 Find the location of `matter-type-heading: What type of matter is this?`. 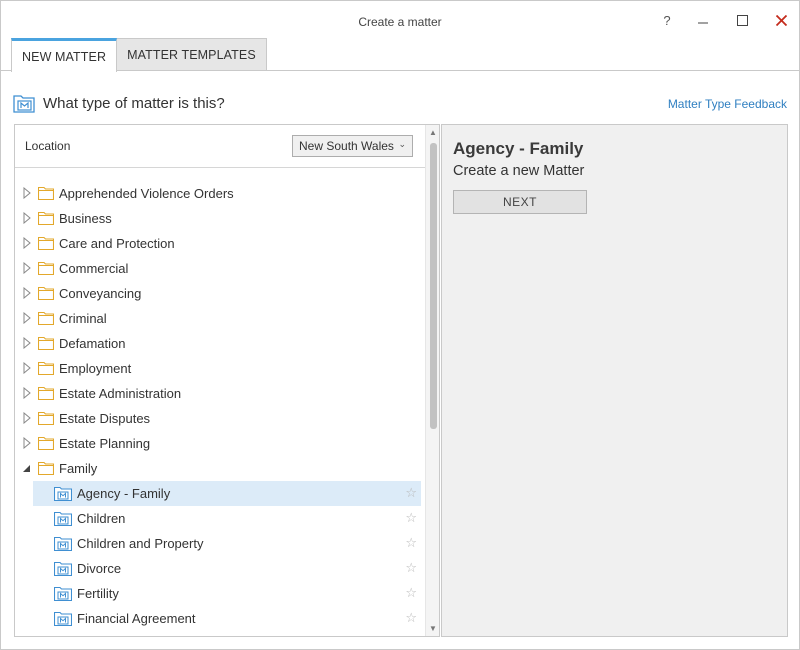

matter-type-heading: What type of matter is this? is located at coordinates (119, 103).